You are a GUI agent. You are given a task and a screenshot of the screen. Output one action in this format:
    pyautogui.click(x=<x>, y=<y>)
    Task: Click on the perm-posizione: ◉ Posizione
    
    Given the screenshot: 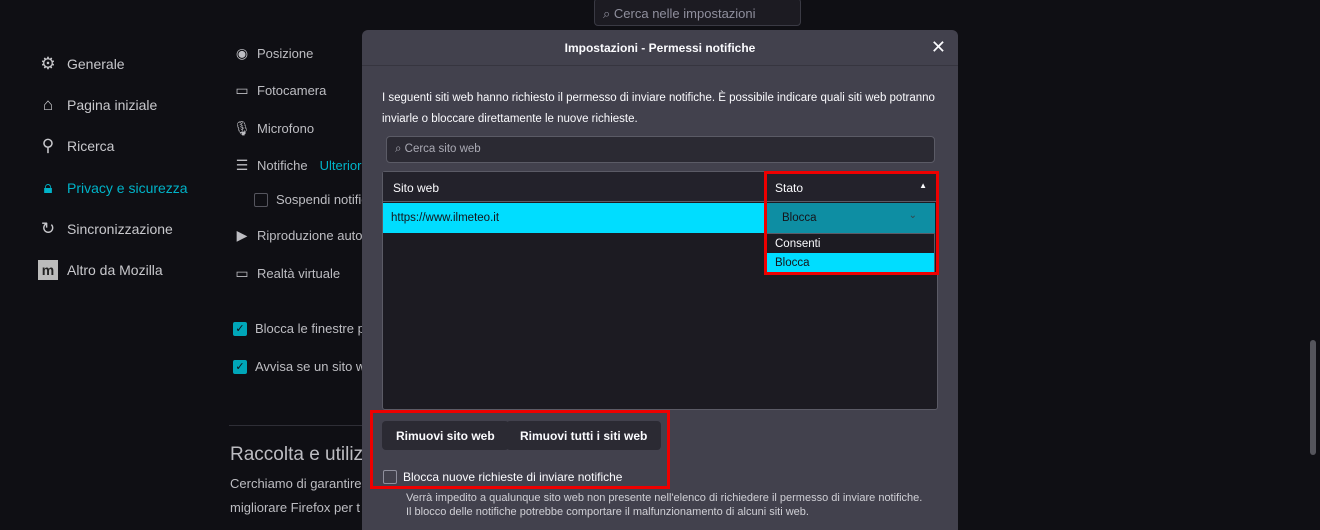 What is the action you would take?
    pyautogui.click(x=273, y=53)
    